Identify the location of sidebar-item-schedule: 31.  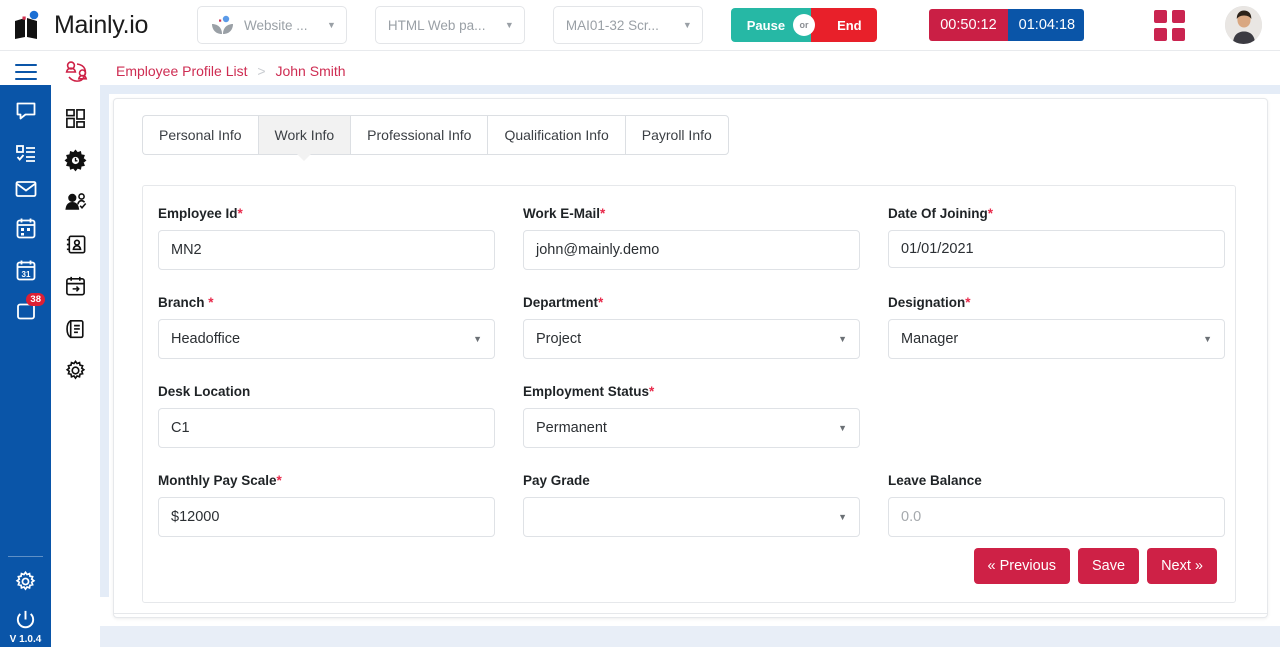
(25, 270).